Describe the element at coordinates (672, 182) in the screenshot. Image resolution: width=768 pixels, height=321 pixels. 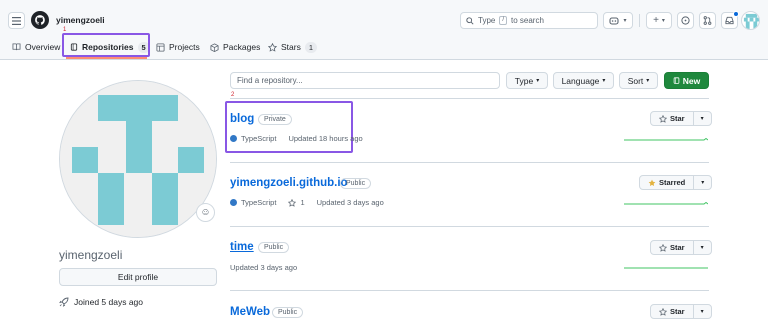
I see `star-label: Starred` at that location.